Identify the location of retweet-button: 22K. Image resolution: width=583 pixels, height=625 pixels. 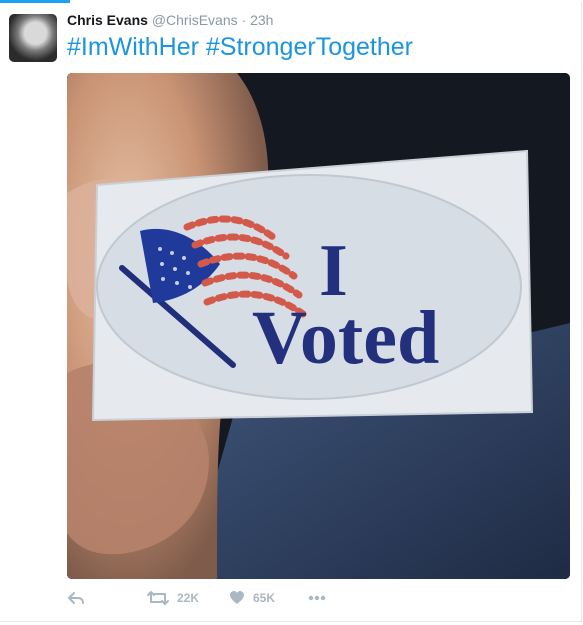
(173, 598).